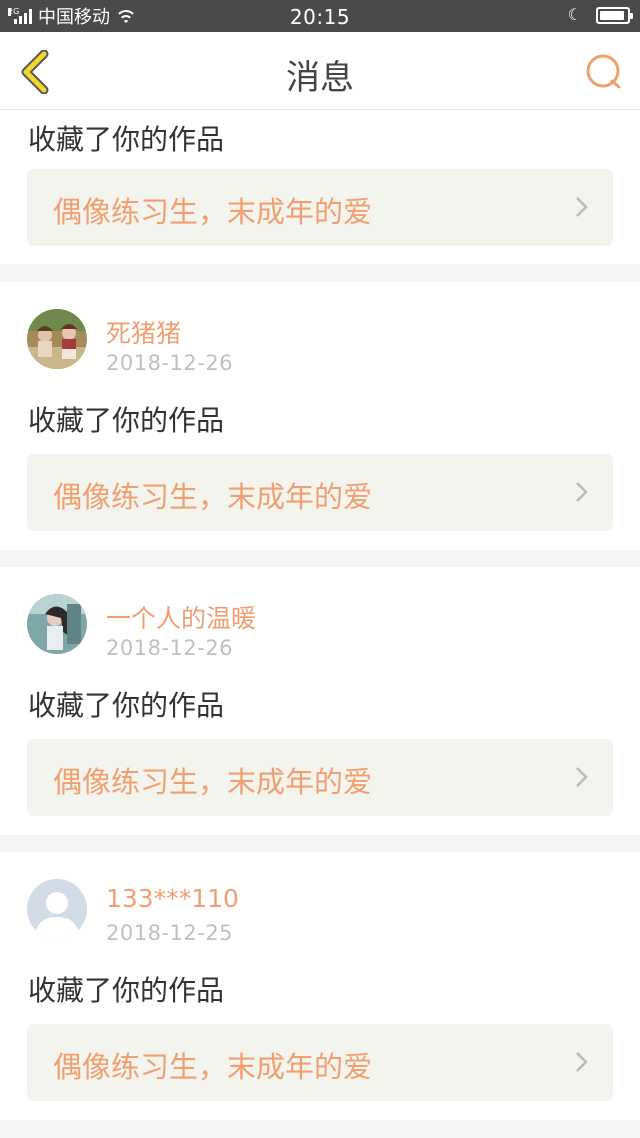 This screenshot has width=640, height=1138. Describe the element at coordinates (181, 617) in the screenshot. I see `username: 一个人的温暖` at that location.